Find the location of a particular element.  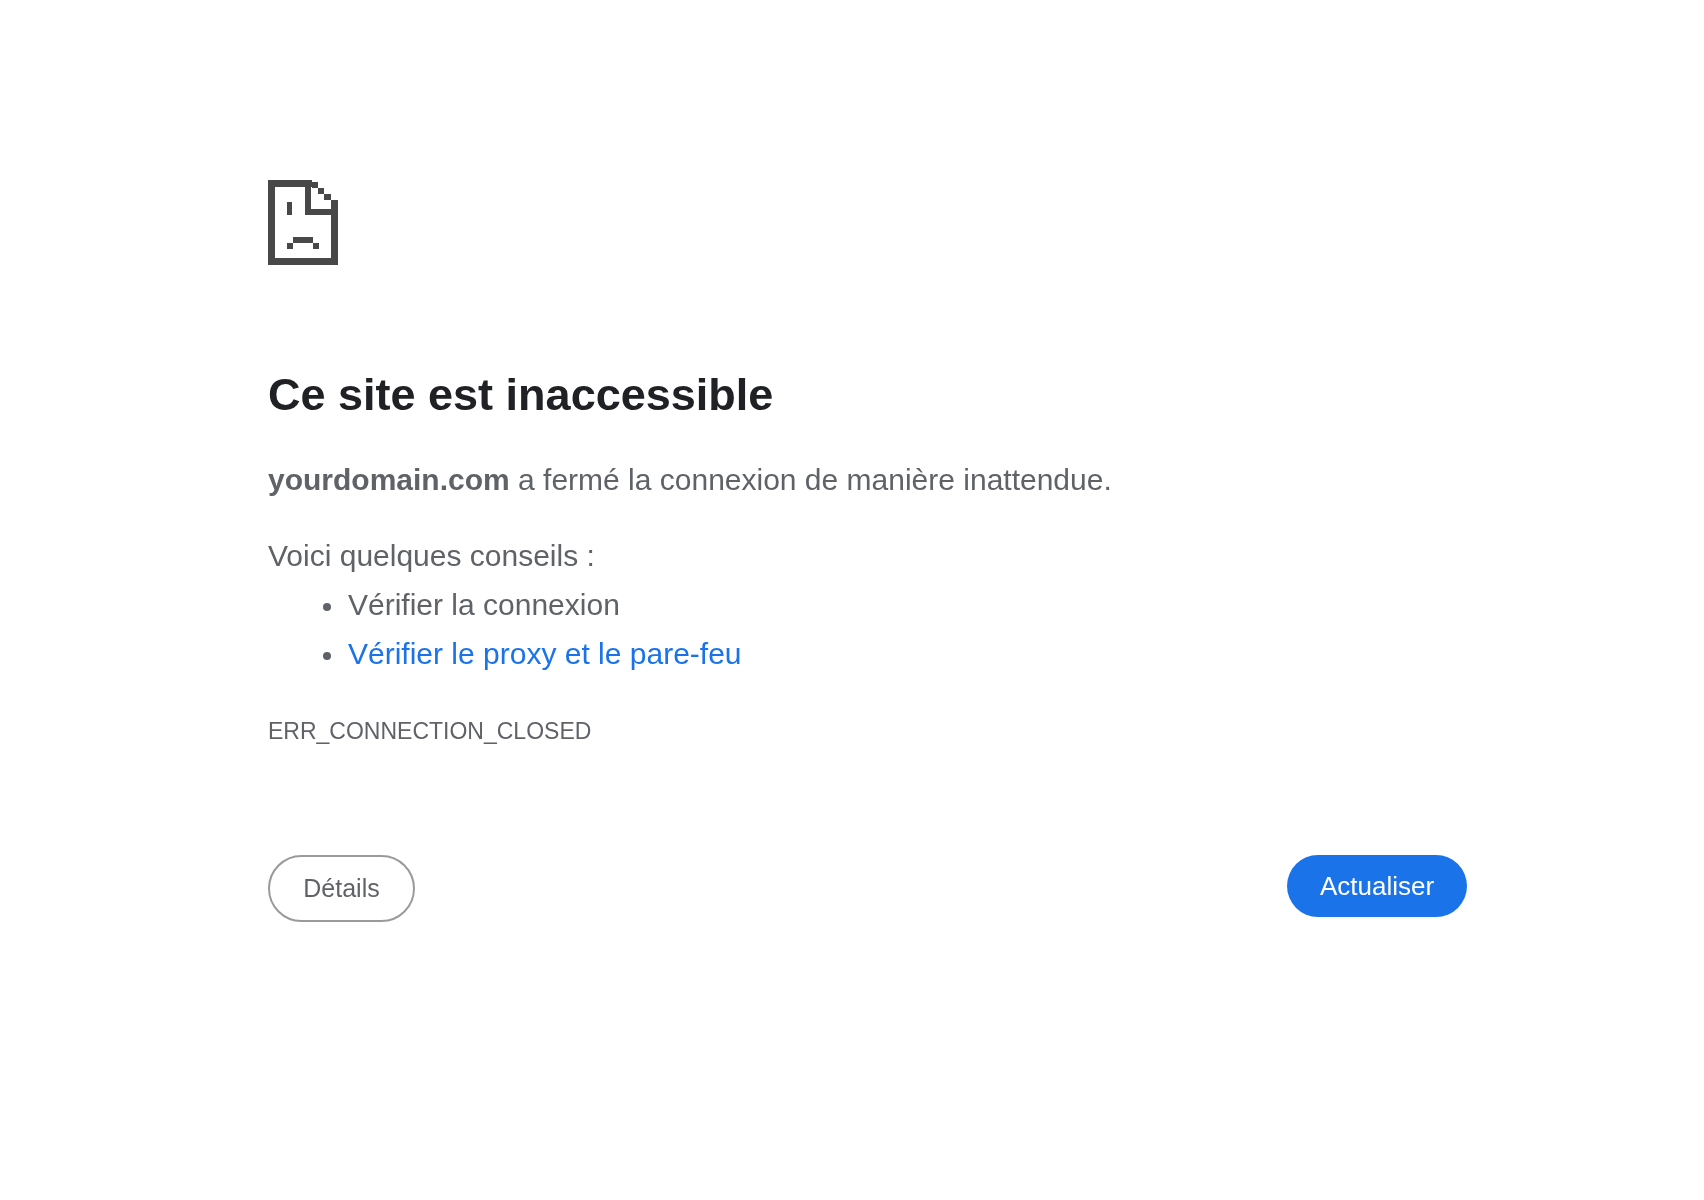

error-message: yourdomain.com a fermé la connexion de manière inattendue. is located at coordinates (690, 480).